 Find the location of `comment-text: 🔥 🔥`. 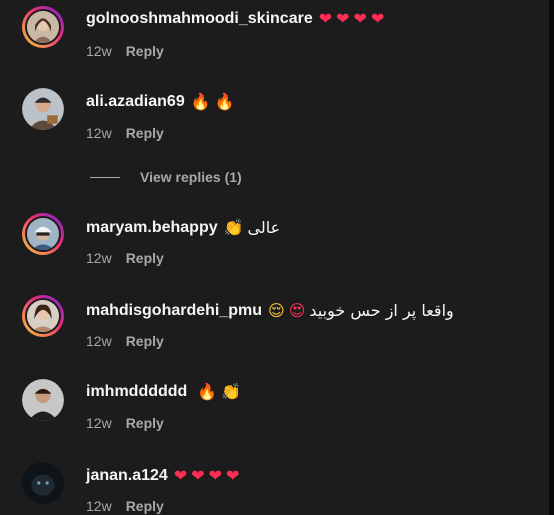

comment-text: 🔥 🔥 is located at coordinates (213, 102).